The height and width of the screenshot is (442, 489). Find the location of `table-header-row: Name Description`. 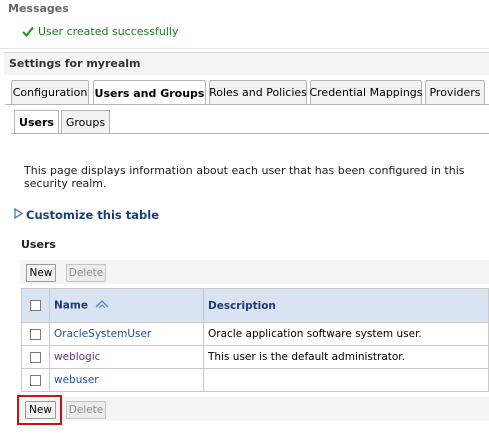

table-header-row: Name Description is located at coordinates (255, 305).